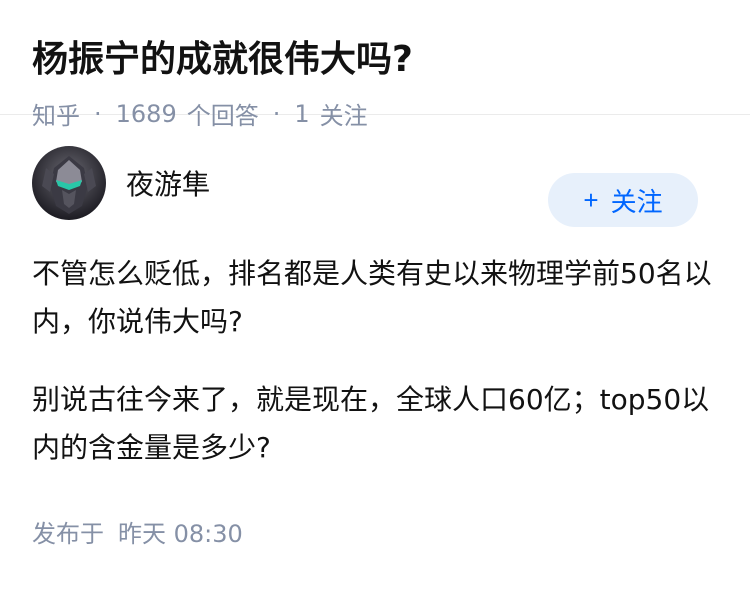 The height and width of the screenshot is (614, 750). I want to click on question-title: 杨振宁的成就很伟大吗?, so click(375, 60).